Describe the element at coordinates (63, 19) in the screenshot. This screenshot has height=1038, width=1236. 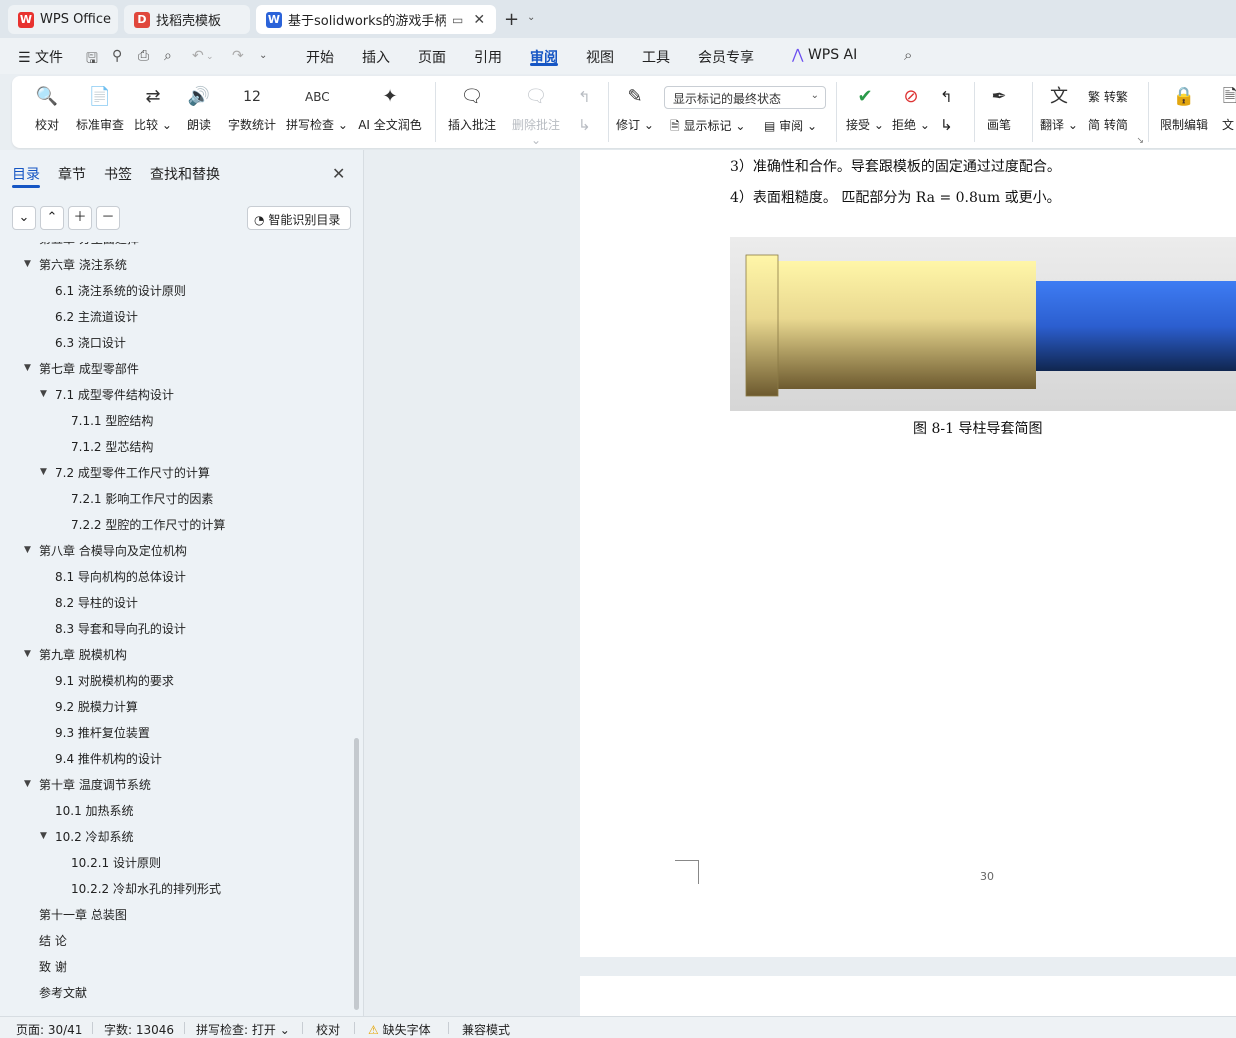
I see `tab-wps-office: W WPS Office` at that location.